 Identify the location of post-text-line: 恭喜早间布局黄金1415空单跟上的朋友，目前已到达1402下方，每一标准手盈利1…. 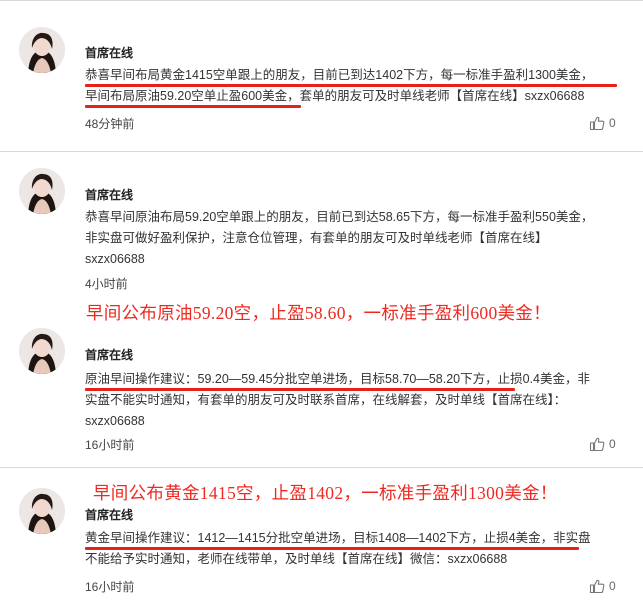
(339, 75).